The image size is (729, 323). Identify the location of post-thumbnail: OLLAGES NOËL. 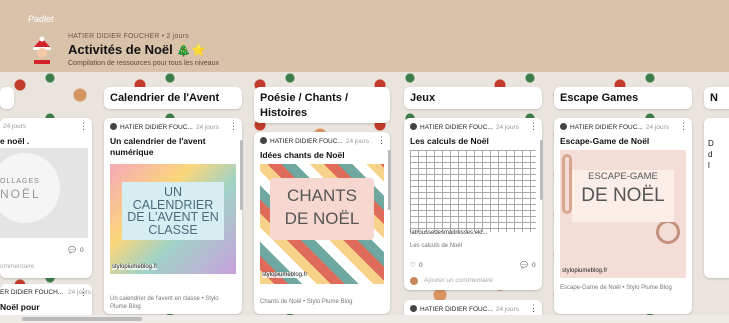
(44, 193).